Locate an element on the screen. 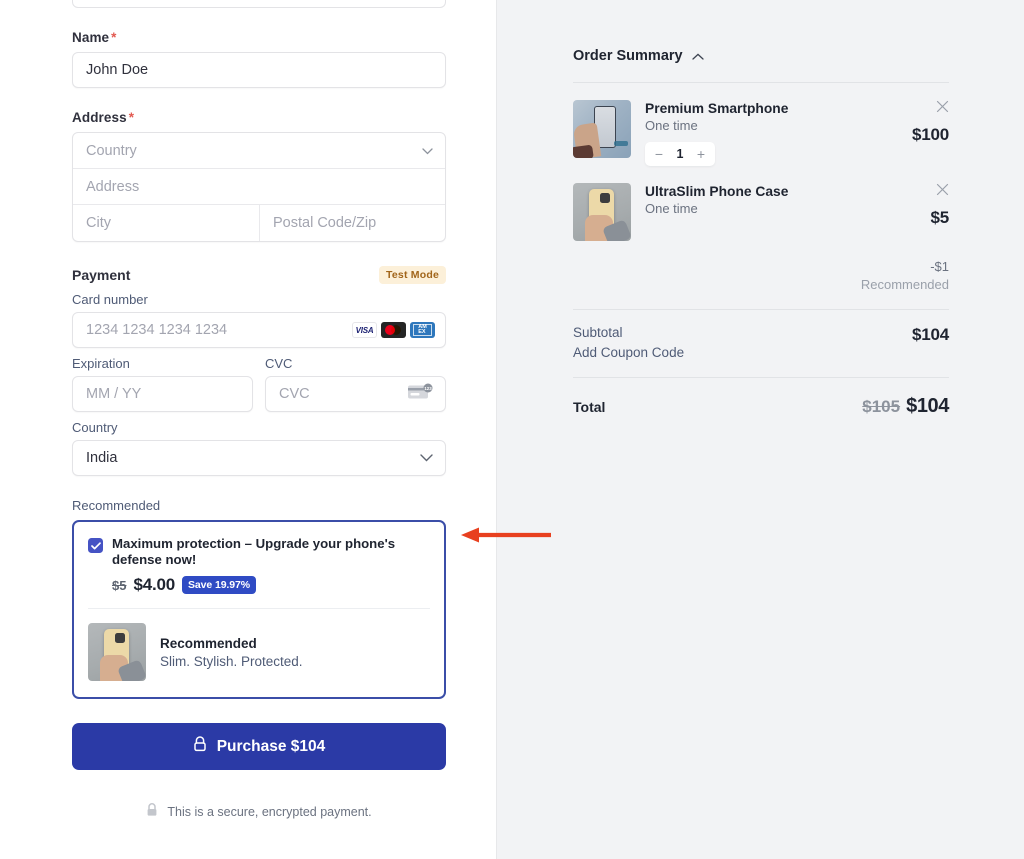 The image size is (1024, 859). address-country-placeholder: Country is located at coordinates (111, 150).